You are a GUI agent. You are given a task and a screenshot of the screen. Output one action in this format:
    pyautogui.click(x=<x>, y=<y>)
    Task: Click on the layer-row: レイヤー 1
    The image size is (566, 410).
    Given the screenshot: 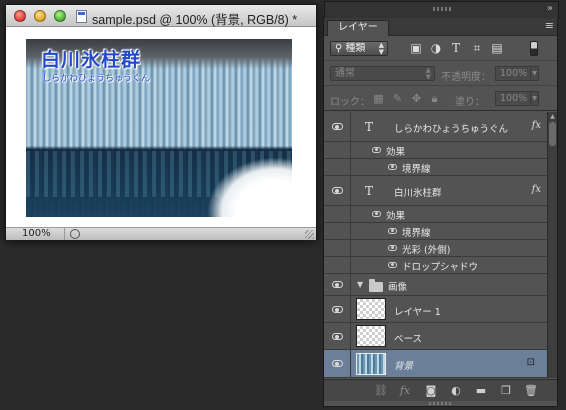 What is the action you would take?
    pyautogui.click(x=435, y=309)
    